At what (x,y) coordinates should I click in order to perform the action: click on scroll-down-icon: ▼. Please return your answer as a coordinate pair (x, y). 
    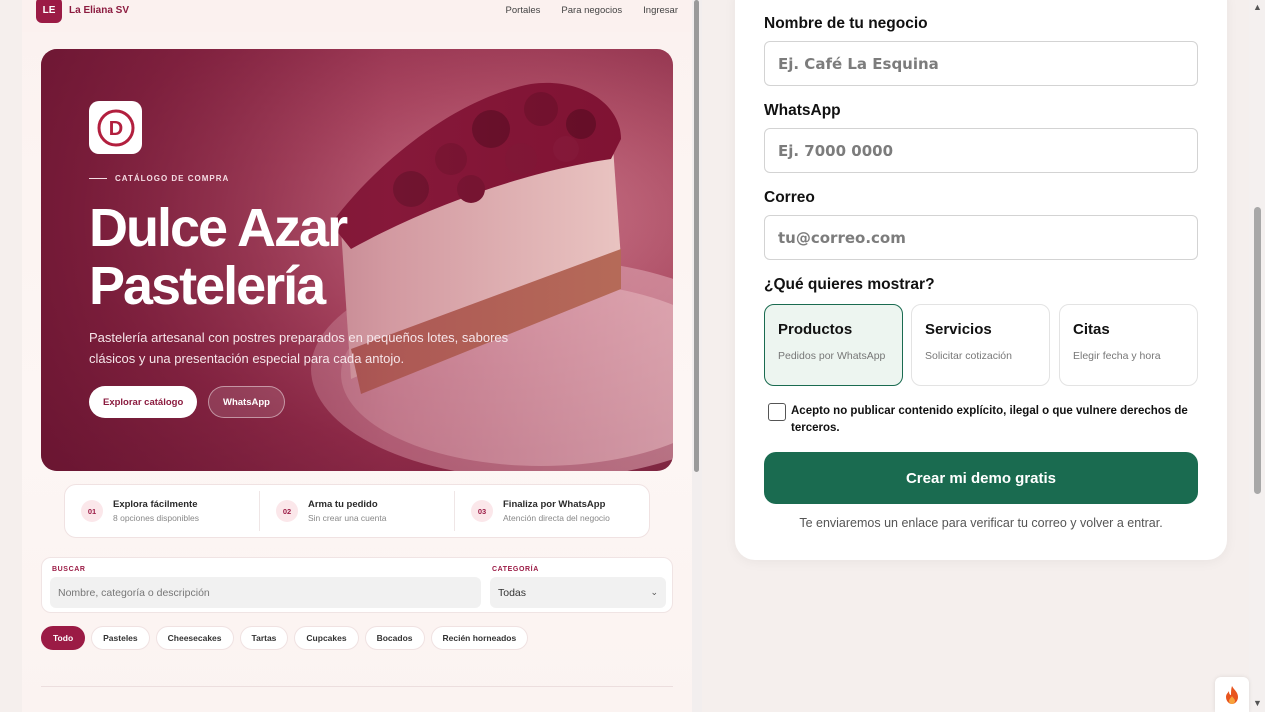
    Looking at the image, I should click on (1257, 703).